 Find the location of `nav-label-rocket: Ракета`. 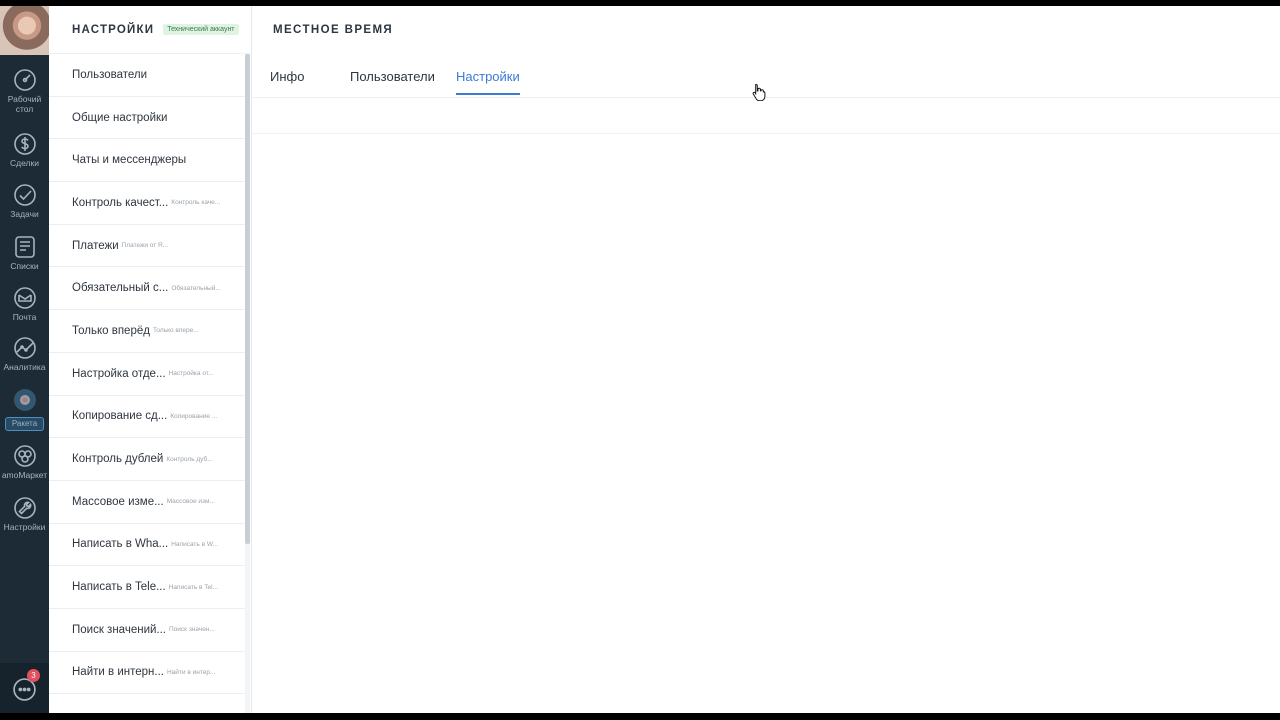

nav-label-rocket: Ракета is located at coordinates (24, 424).